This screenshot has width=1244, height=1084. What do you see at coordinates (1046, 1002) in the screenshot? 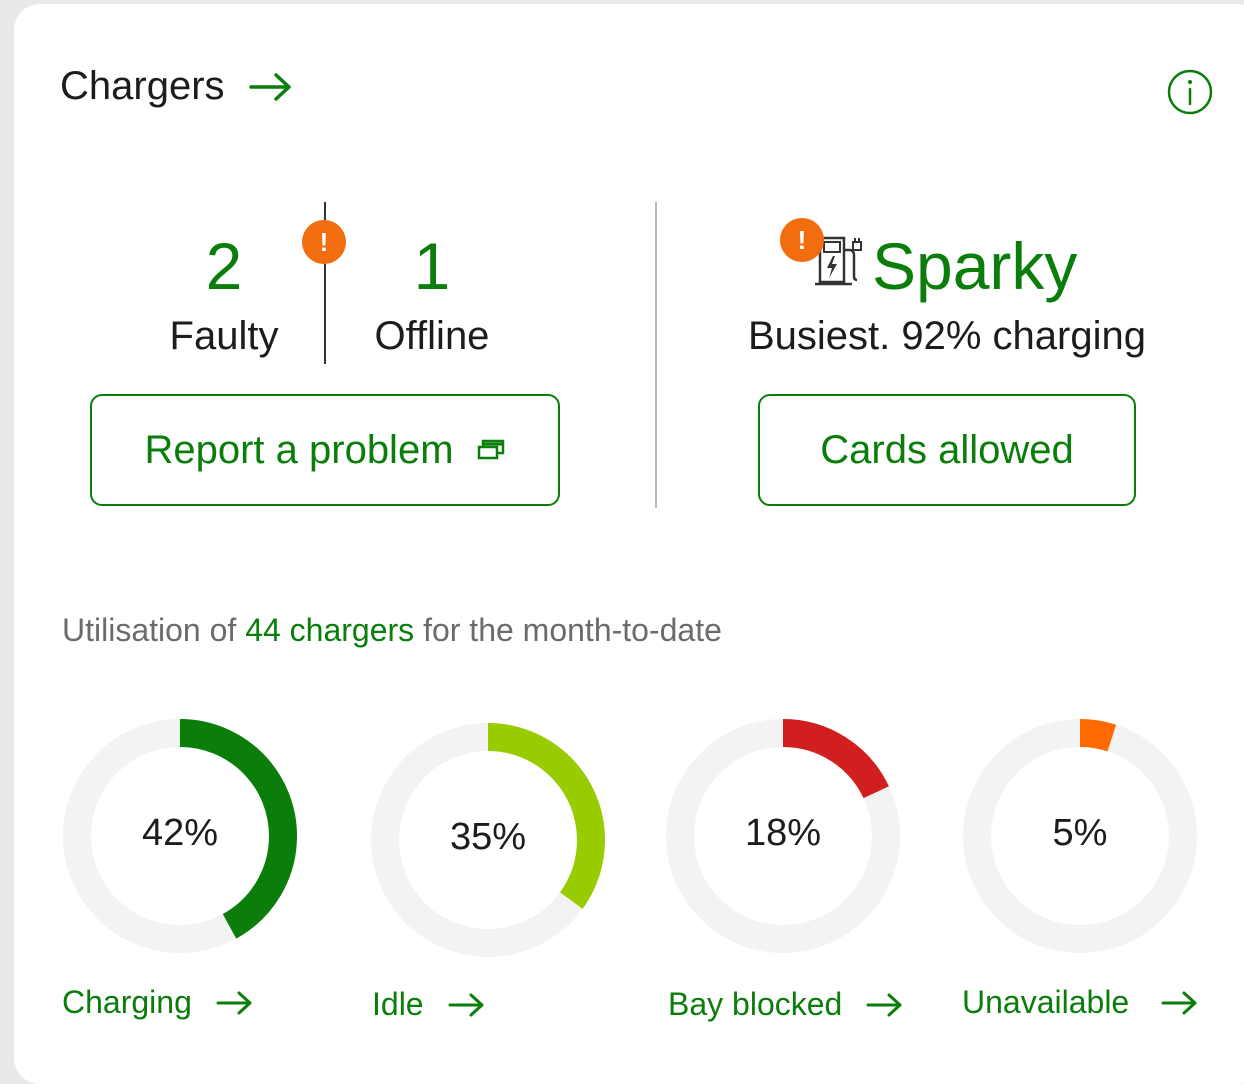
I see `donut-legend-label: Unavailable` at bounding box center [1046, 1002].